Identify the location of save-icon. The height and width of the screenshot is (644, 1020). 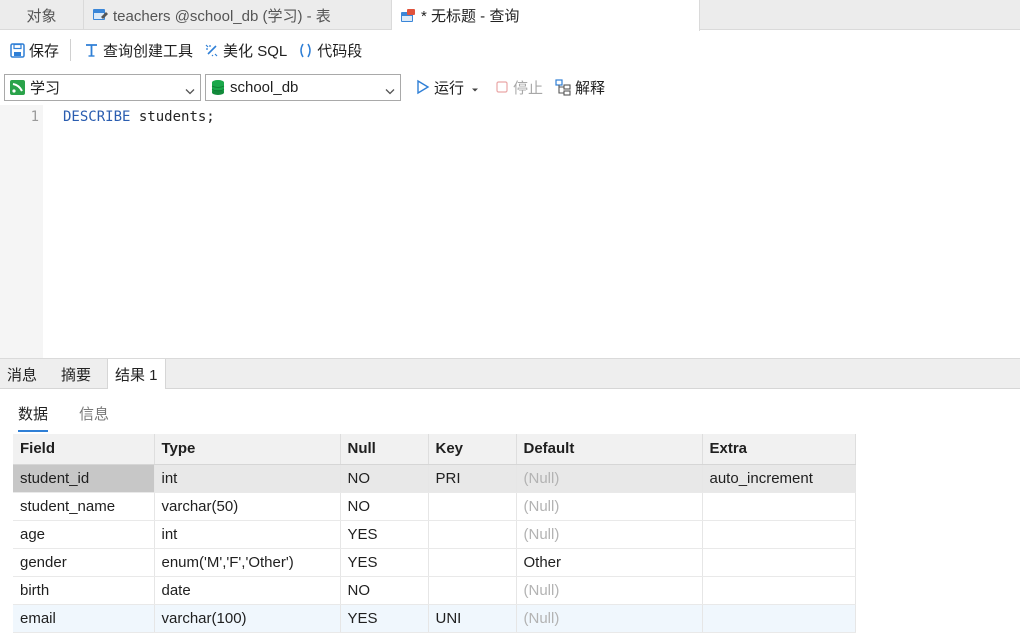
(17, 50).